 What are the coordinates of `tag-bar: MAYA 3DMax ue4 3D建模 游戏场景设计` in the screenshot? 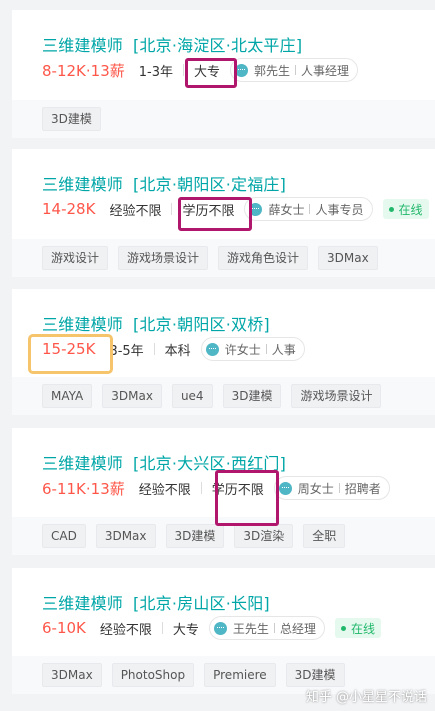 It's located at (223, 396).